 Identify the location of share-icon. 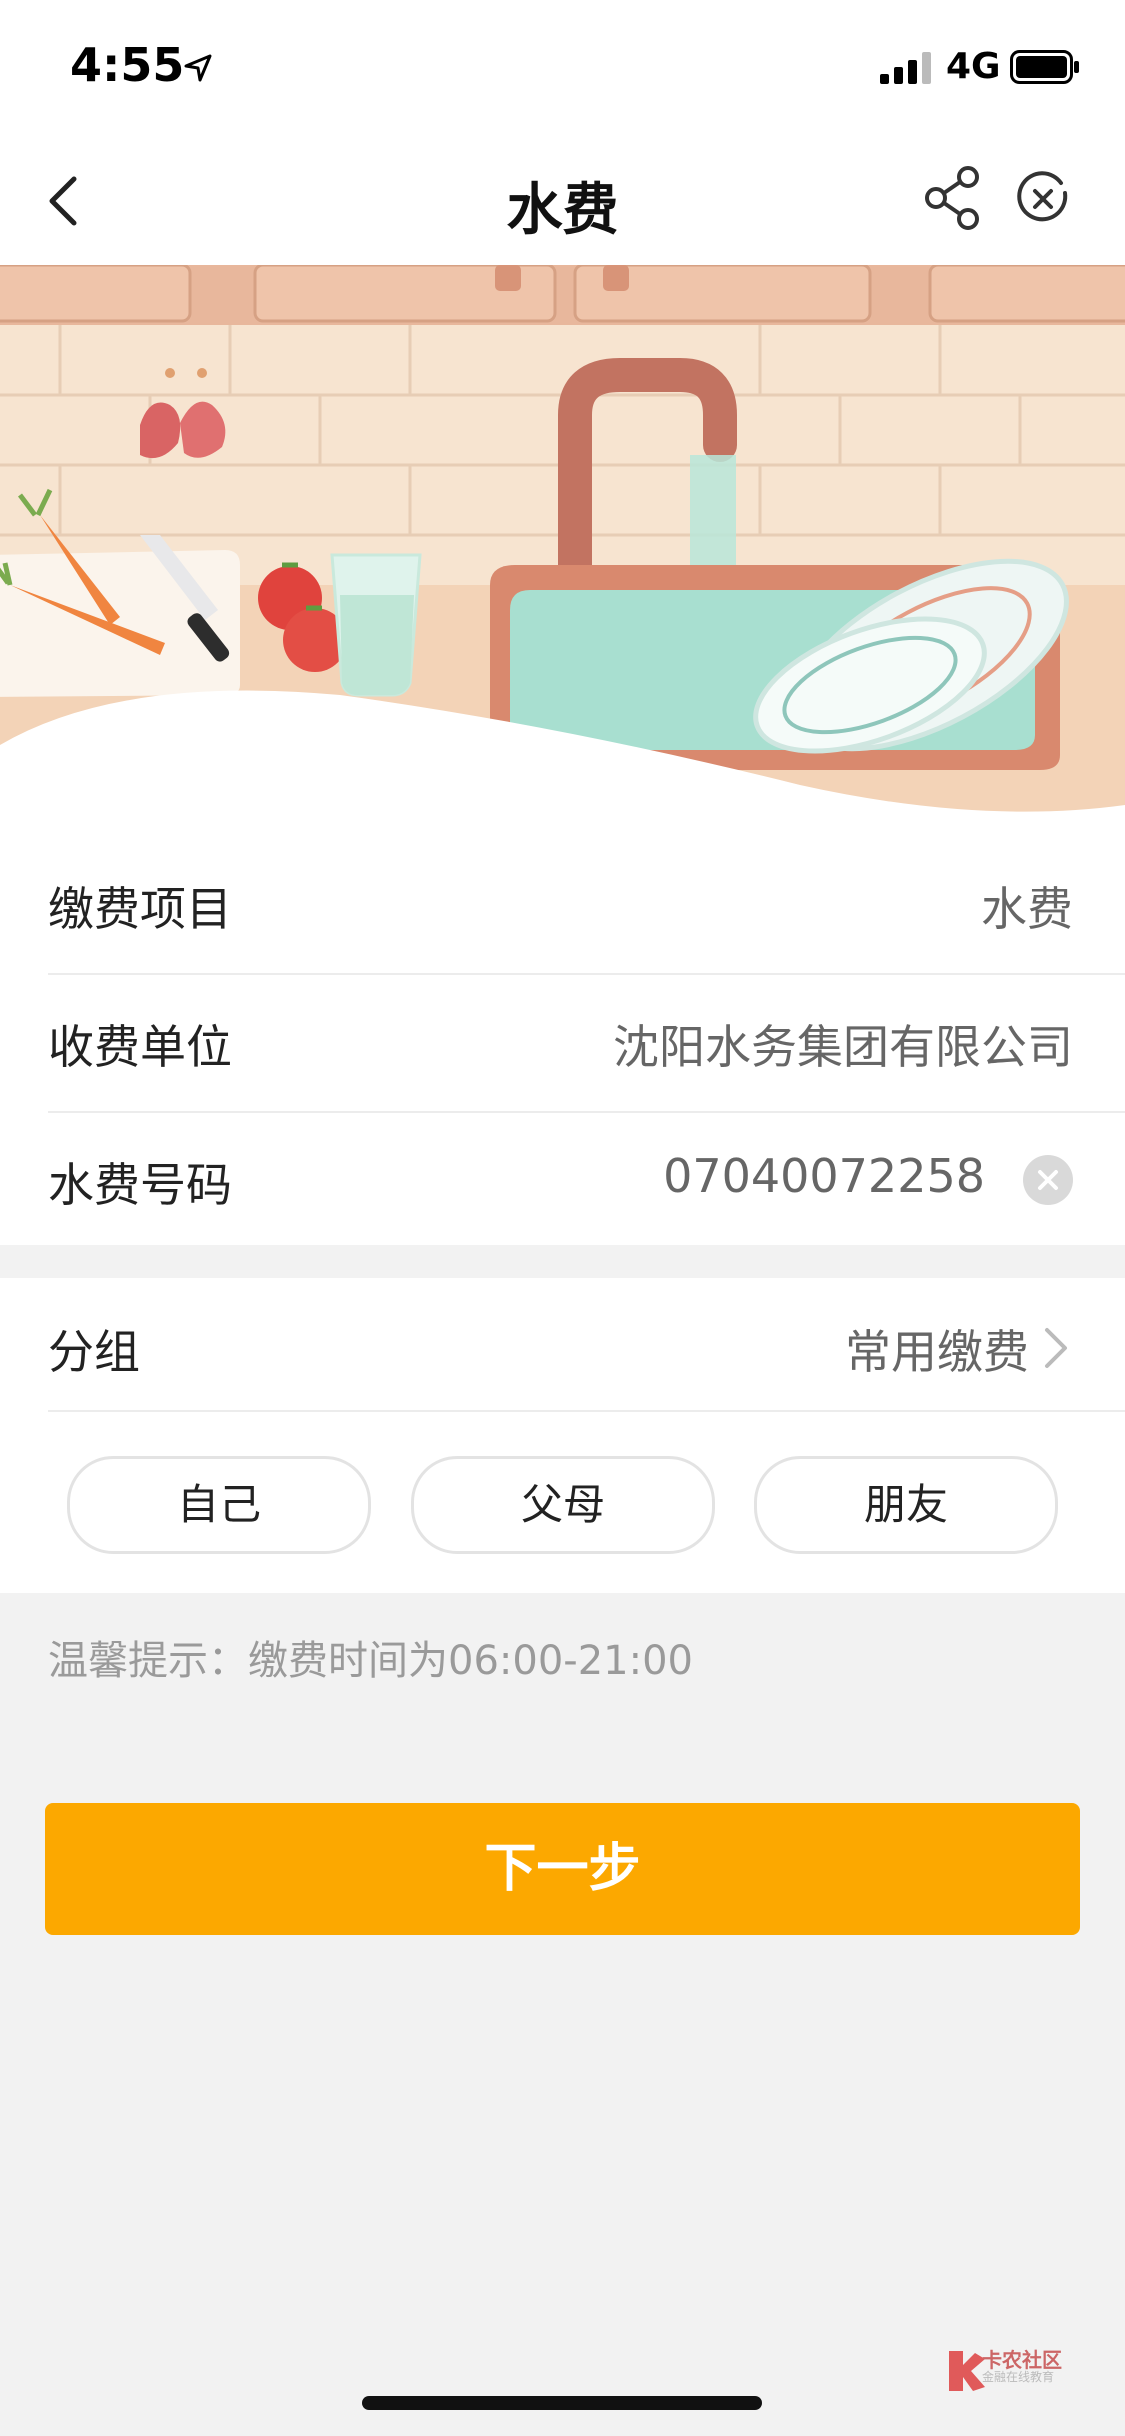
(954, 198).